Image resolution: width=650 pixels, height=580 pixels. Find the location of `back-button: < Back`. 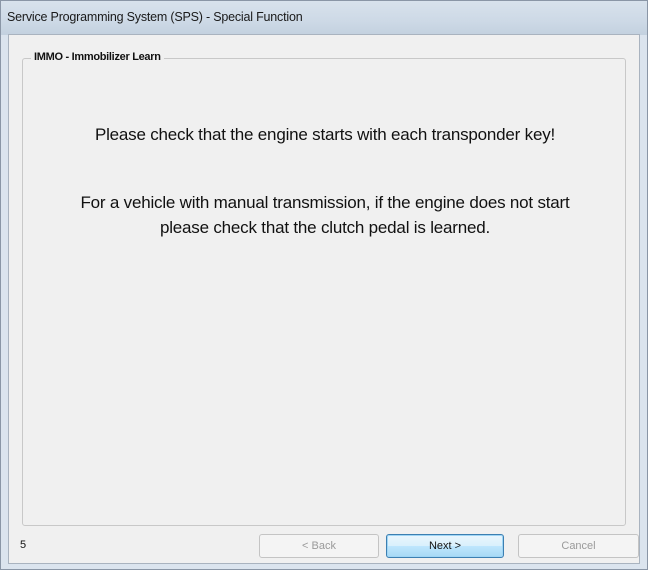

back-button: < Back is located at coordinates (319, 546).